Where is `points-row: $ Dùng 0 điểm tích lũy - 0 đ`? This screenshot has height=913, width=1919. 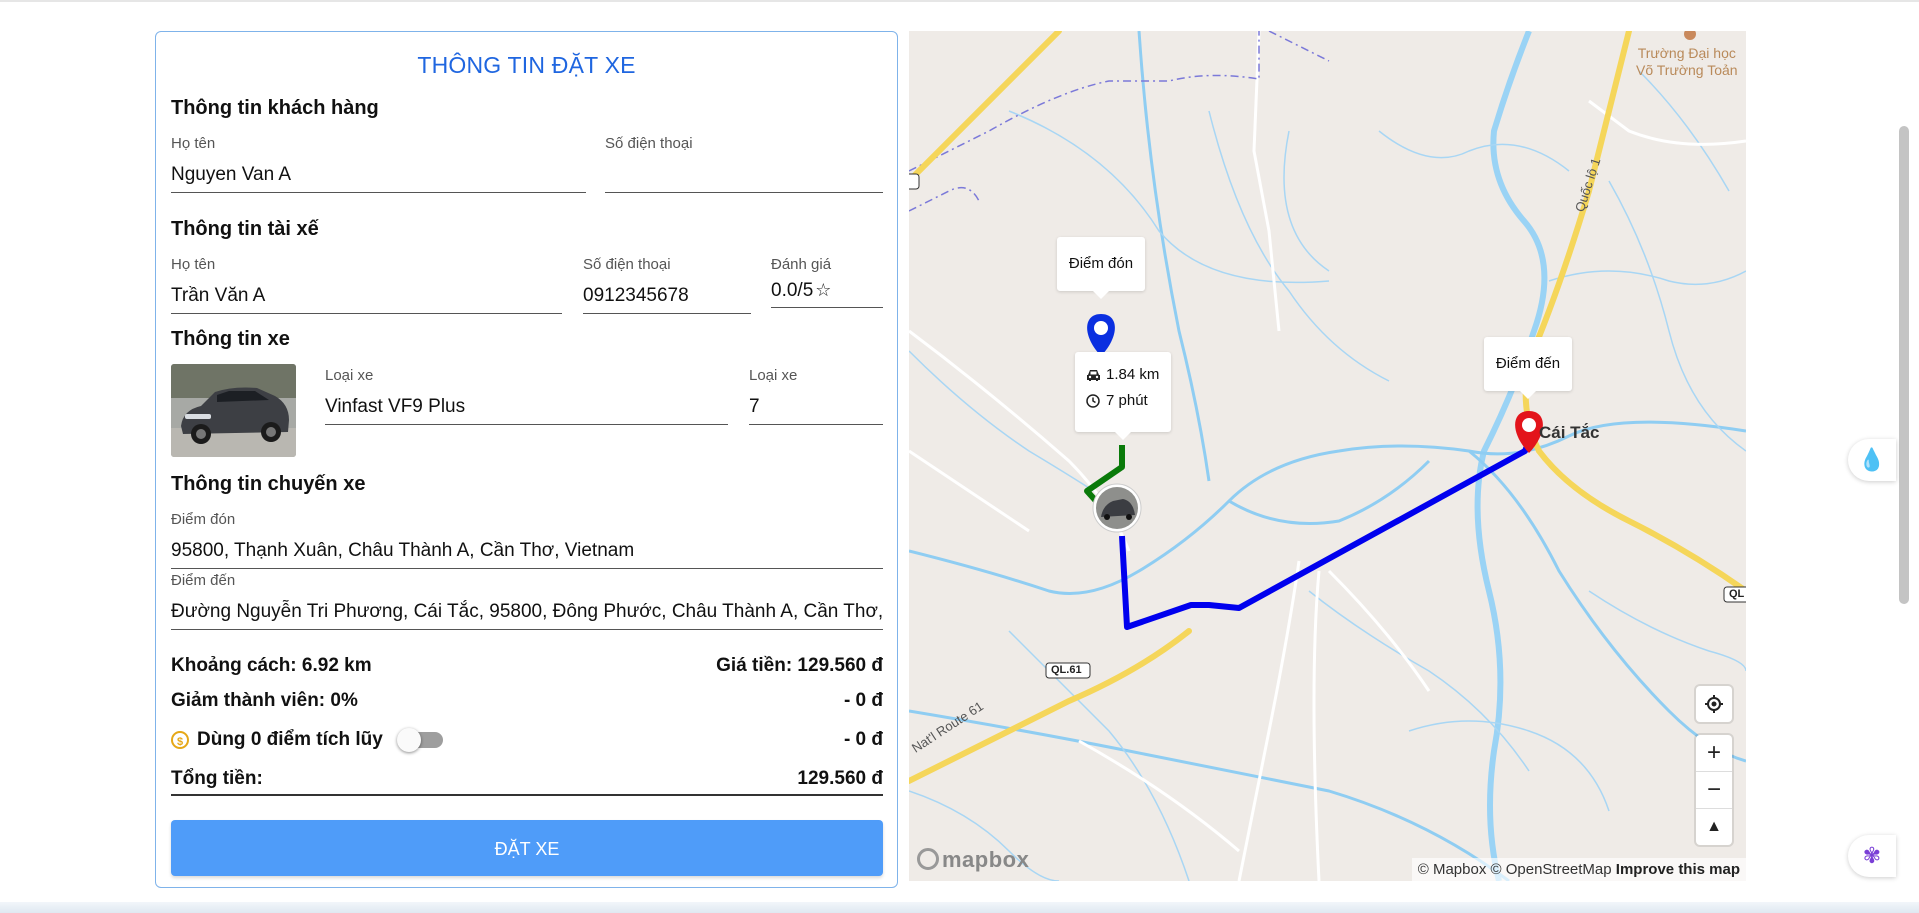
points-row: $ Dùng 0 điểm tích lũy - 0 đ is located at coordinates (527, 739).